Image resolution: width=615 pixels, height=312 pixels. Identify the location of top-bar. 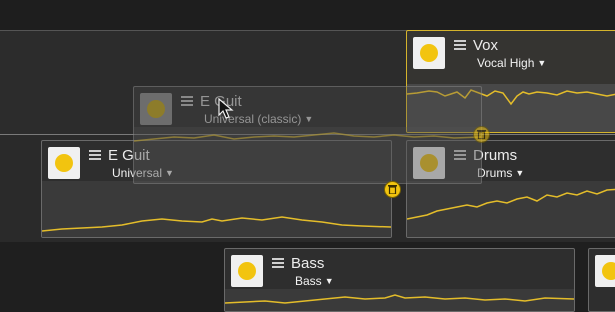
(307, 15).